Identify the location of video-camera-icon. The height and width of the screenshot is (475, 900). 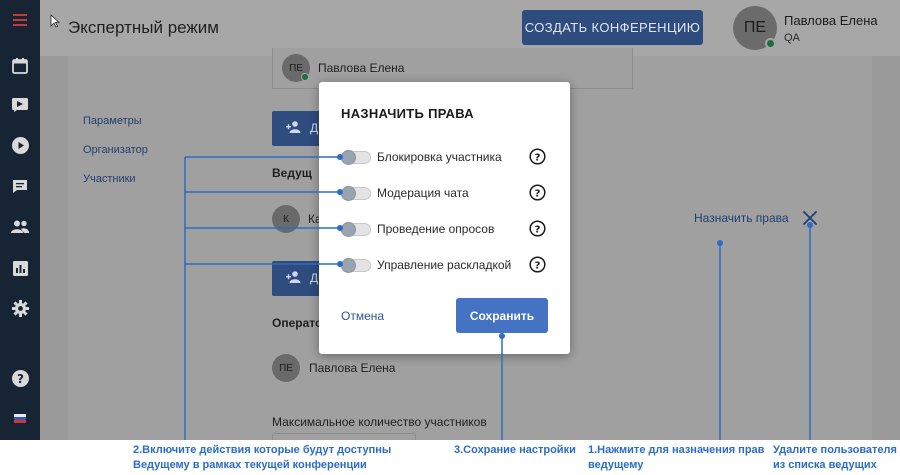
(20, 105).